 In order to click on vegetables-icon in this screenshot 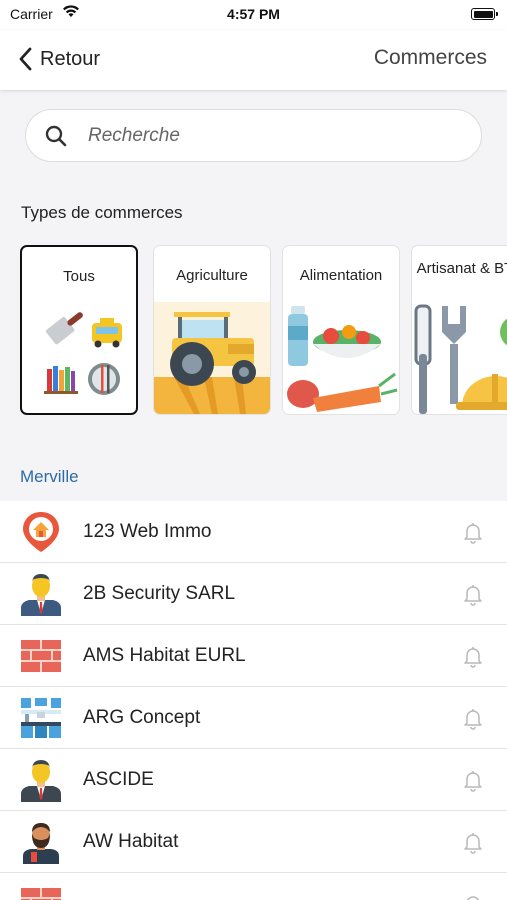, I will do `click(342, 359)`.